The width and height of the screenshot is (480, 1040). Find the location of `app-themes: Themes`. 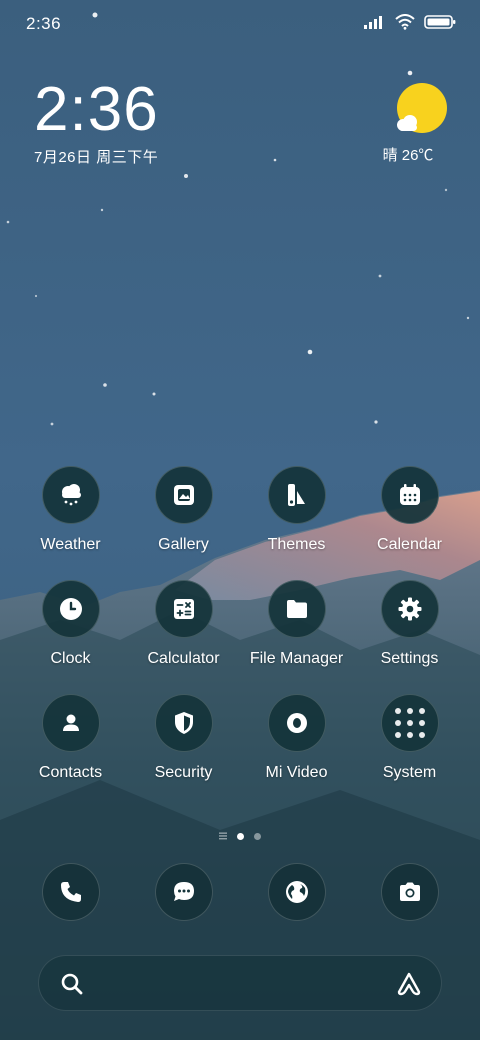

app-themes: Themes is located at coordinates (296, 510).